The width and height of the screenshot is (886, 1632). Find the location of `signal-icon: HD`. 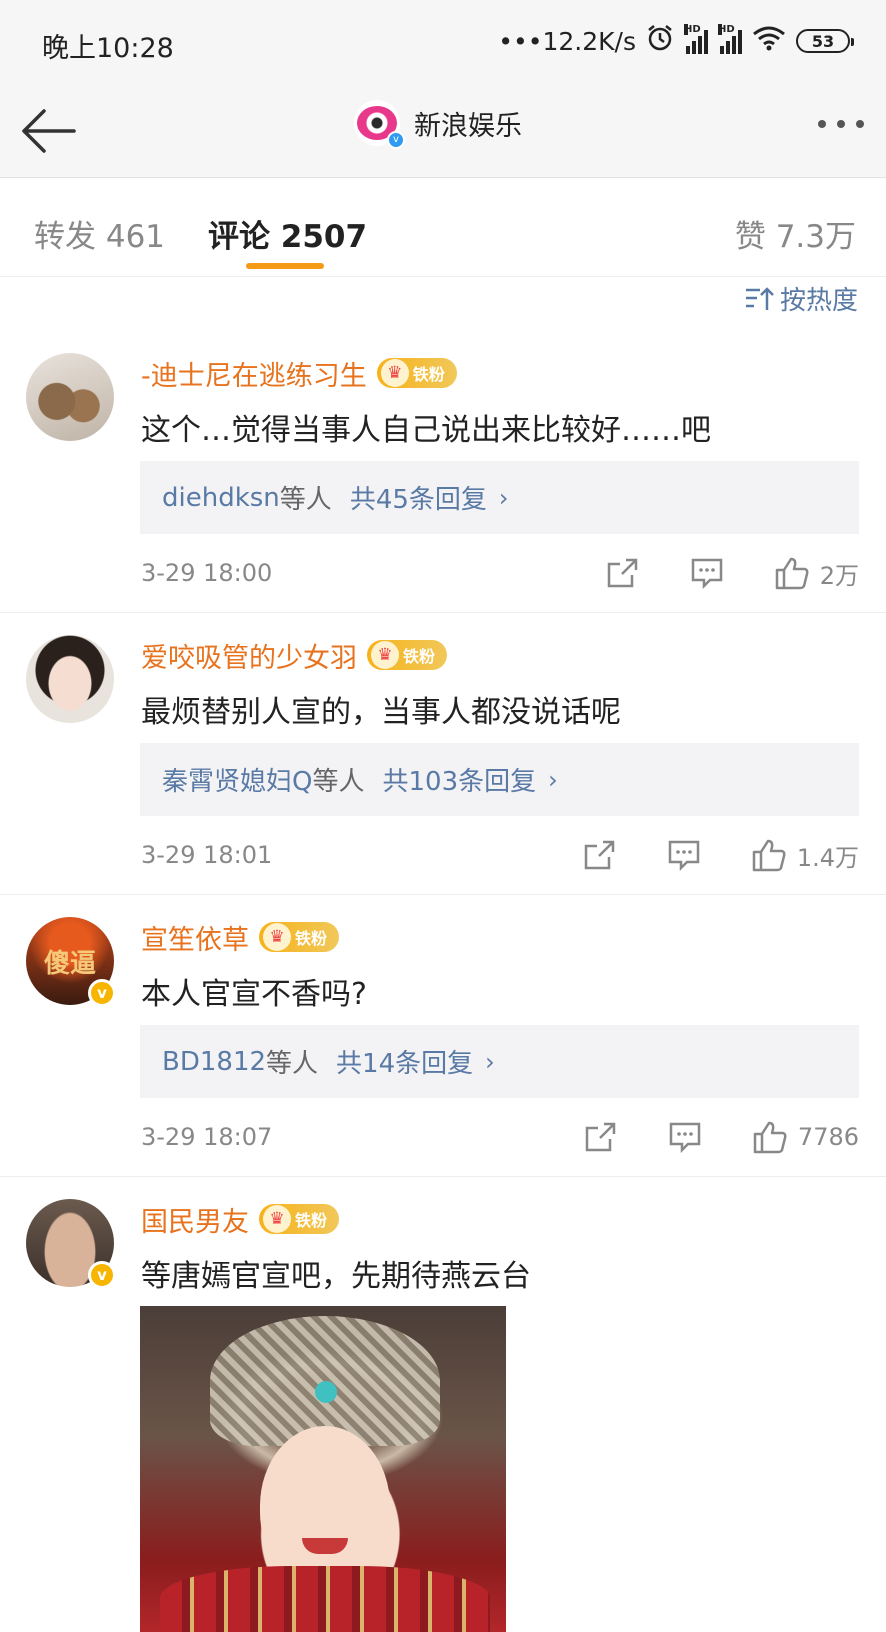

signal-icon: HD is located at coordinates (696, 39).